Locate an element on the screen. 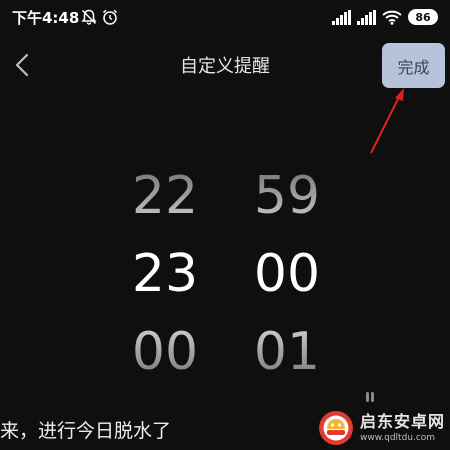  watermark-name: 启东安卓网 is located at coordinates (403, 421).